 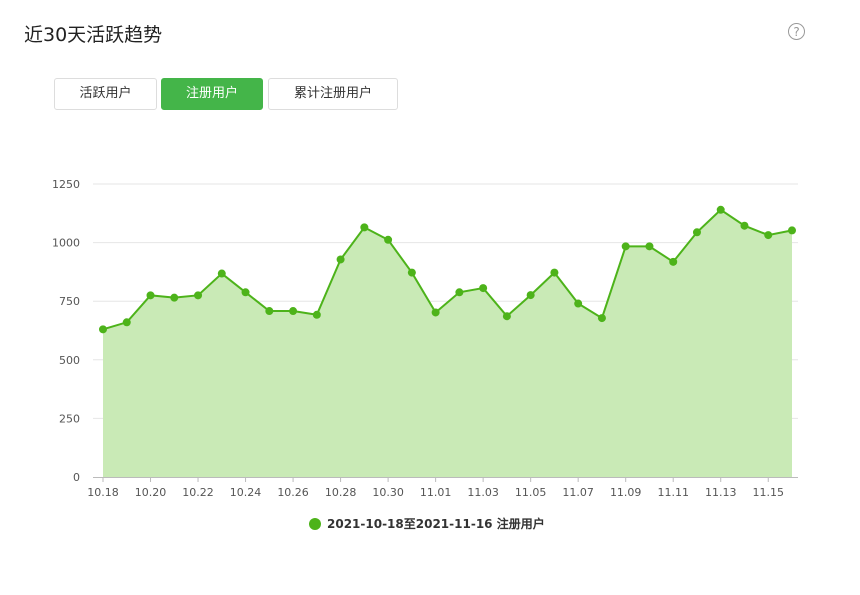 I want to click on y-tick-label: 1000, so click(x=66, y=243).